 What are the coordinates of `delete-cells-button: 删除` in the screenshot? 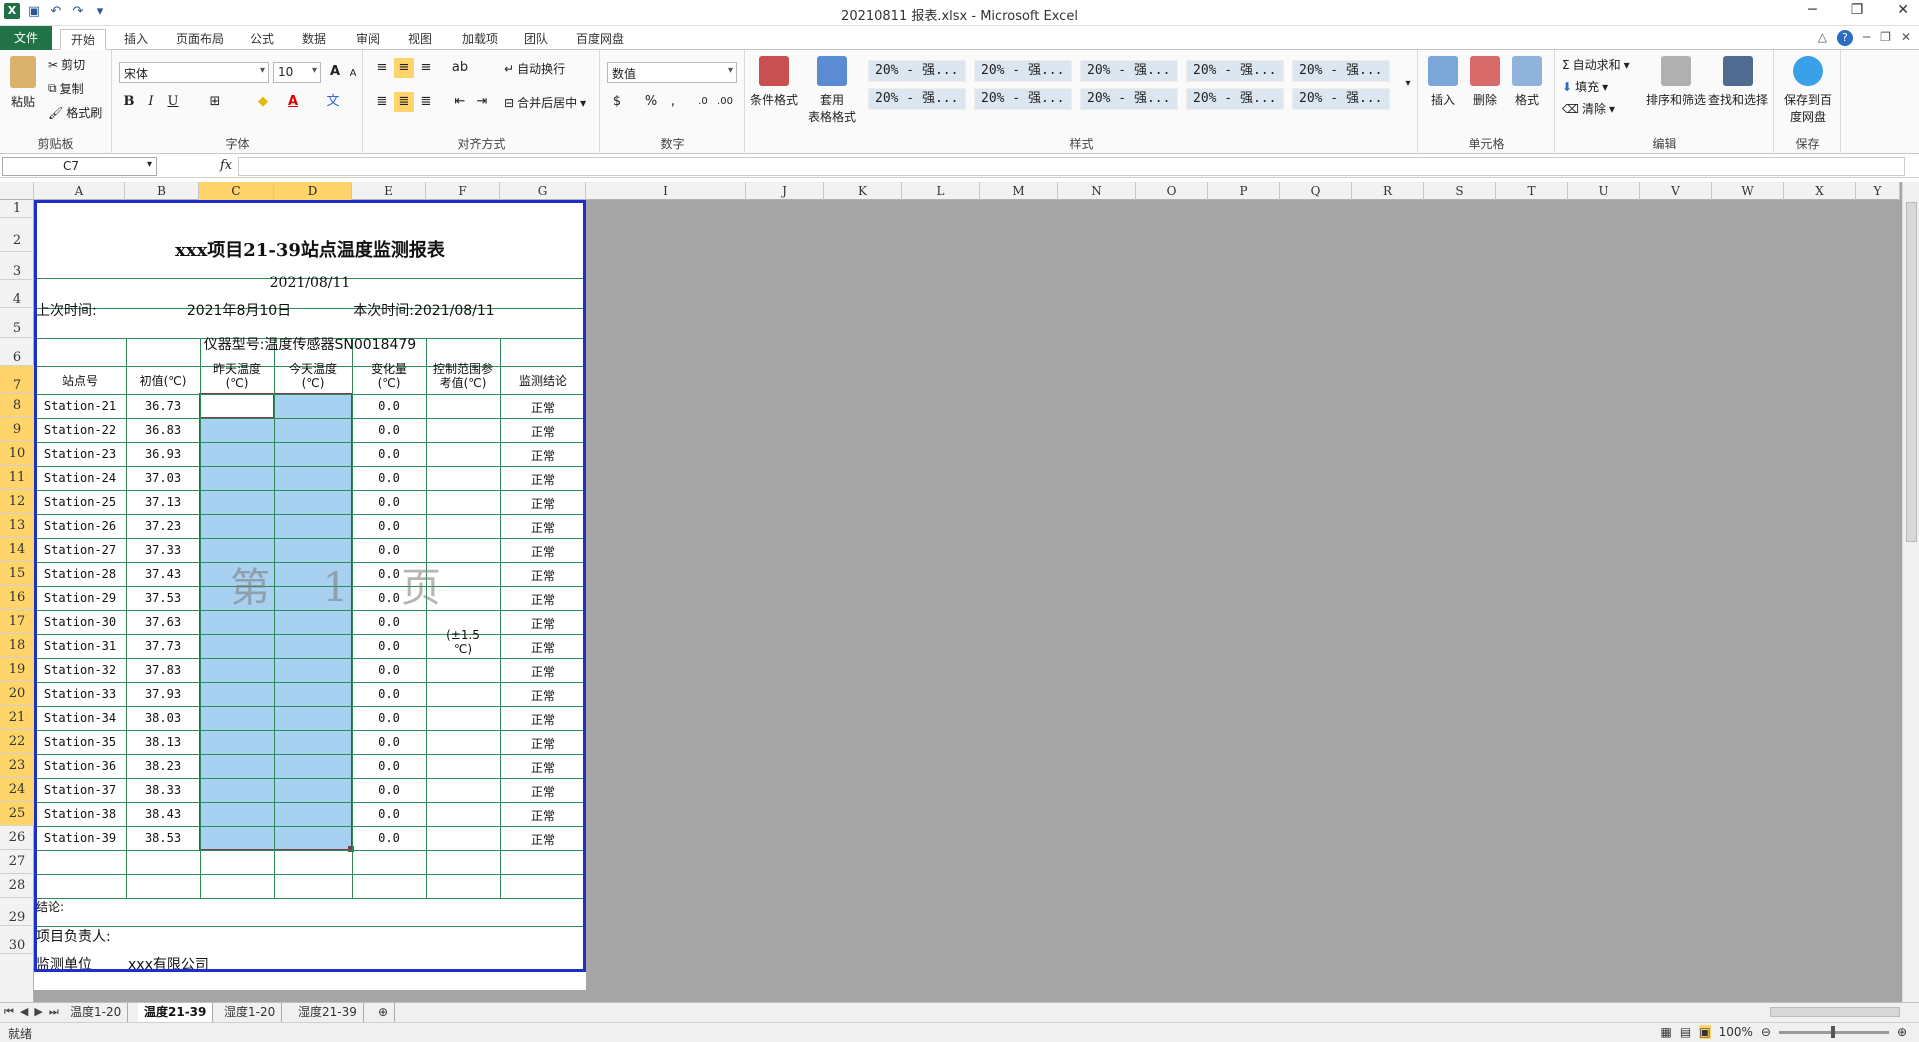 It's located at (1485, 82).